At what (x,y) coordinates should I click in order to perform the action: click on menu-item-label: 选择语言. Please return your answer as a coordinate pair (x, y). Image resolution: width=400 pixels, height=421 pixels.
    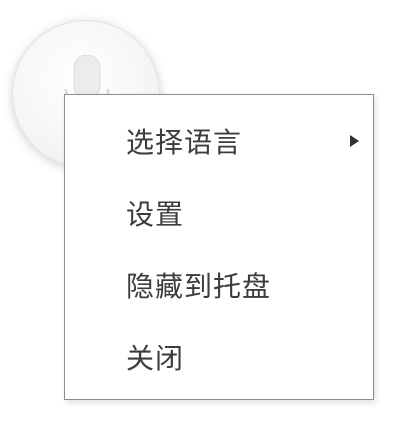
    Looking at the image, I should click on (184, 142).